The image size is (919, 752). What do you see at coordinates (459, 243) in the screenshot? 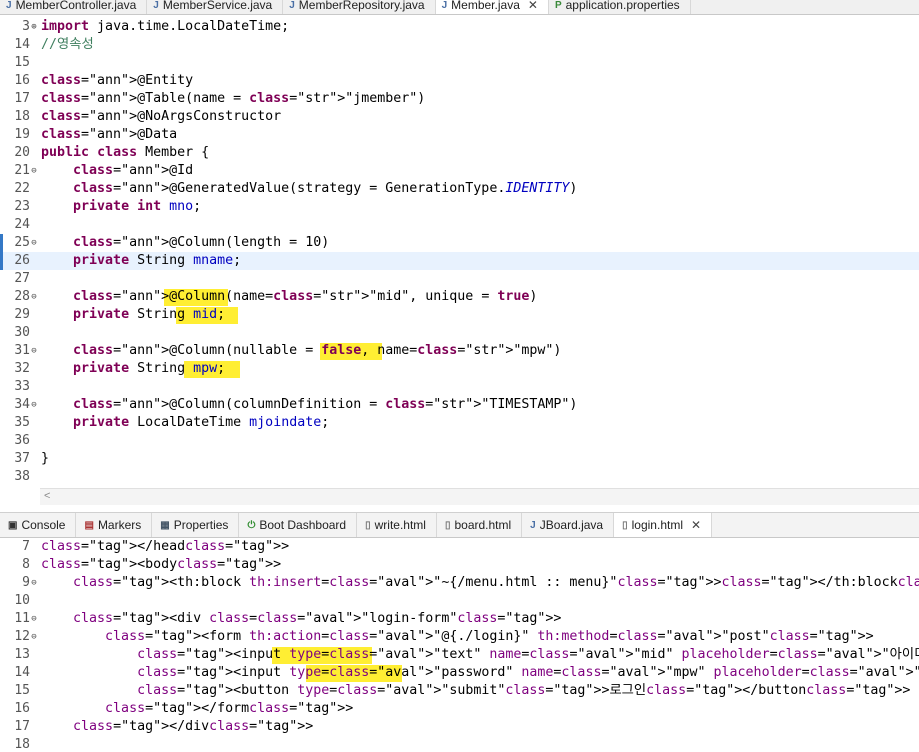
I see `code-line: 25 ⊖ class="ann">@Column(length = 10)` at bounding box center [459, 243].